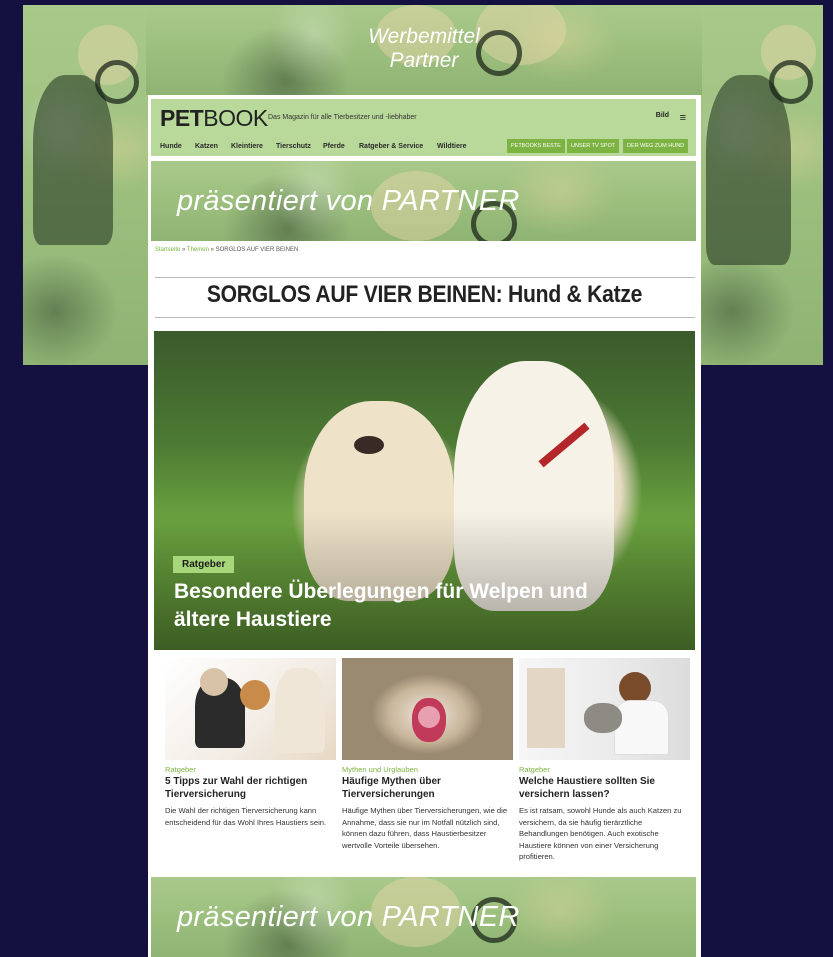  What do you see at coordinates (427, 769) in the screenshot?
I see `article-category: Mythen und Urglauben` at bounding box center [427, 769].